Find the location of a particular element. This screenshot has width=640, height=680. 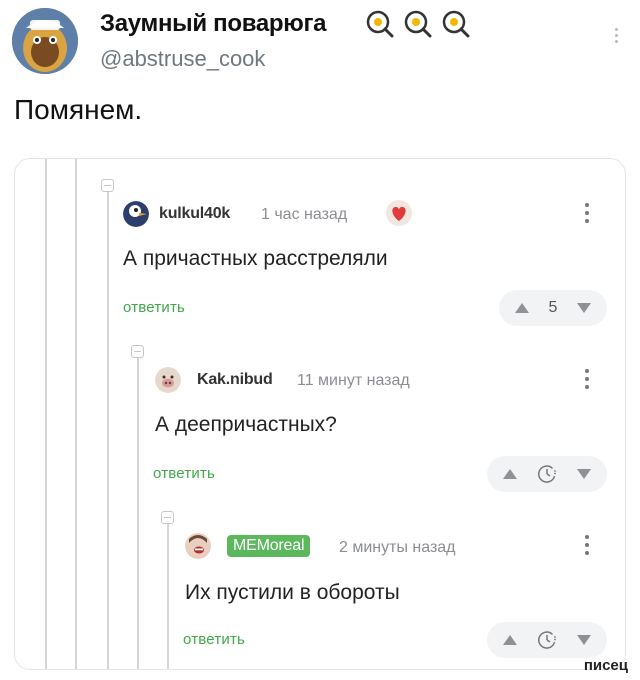

watermark: писец is located at coordinates (605, 665).